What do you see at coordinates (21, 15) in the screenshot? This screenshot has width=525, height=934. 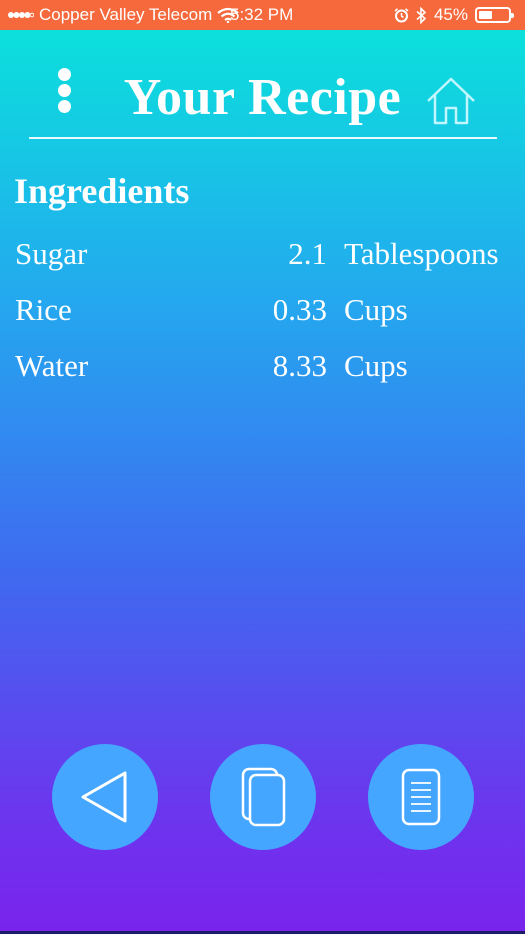 I see `signal-icon` at bounding box center [21, 15].